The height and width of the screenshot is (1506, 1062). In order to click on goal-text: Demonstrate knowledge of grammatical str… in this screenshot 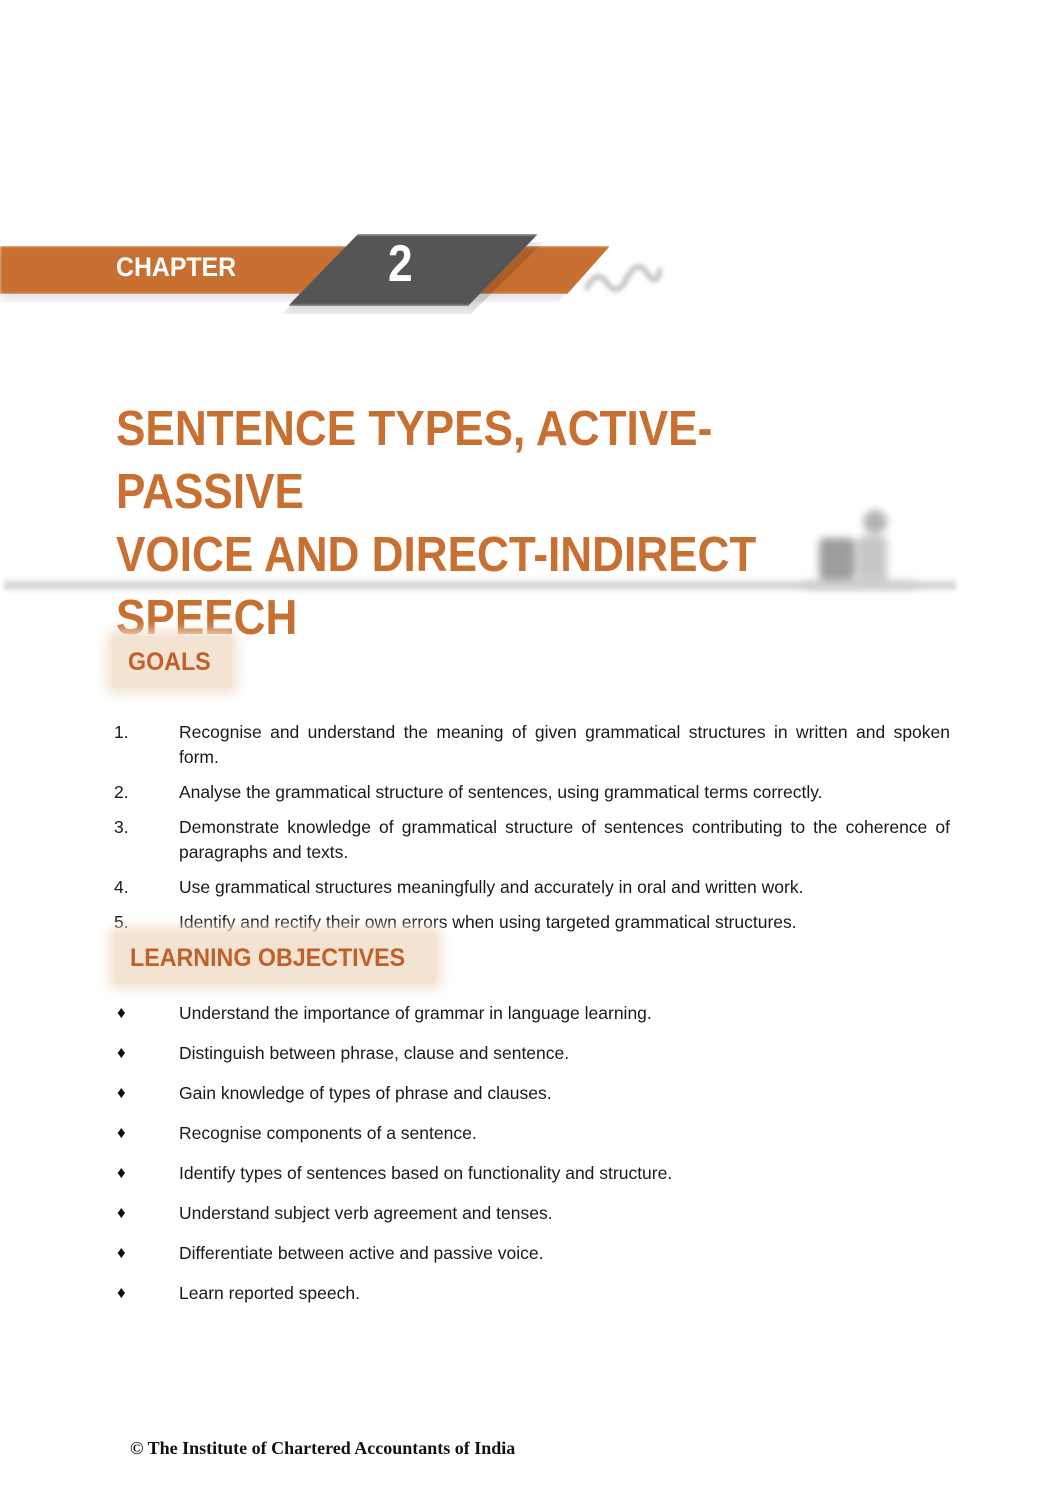, I will do `click(564, 839)`.